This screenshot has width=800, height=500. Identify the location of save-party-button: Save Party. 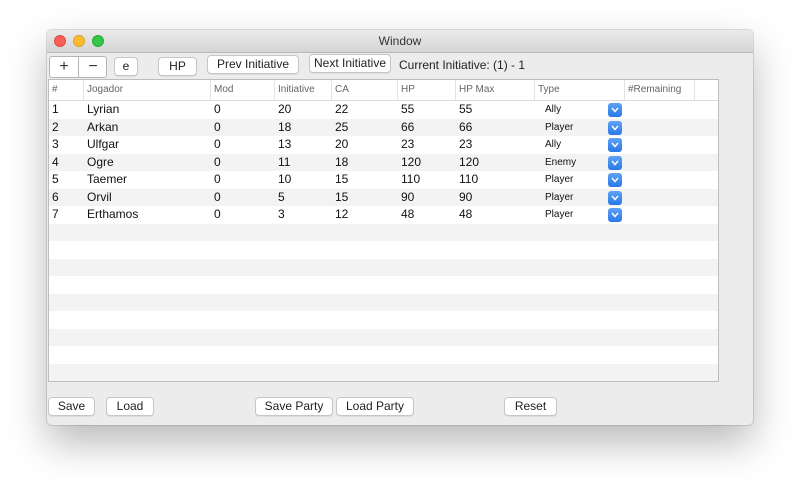
(294, 406).